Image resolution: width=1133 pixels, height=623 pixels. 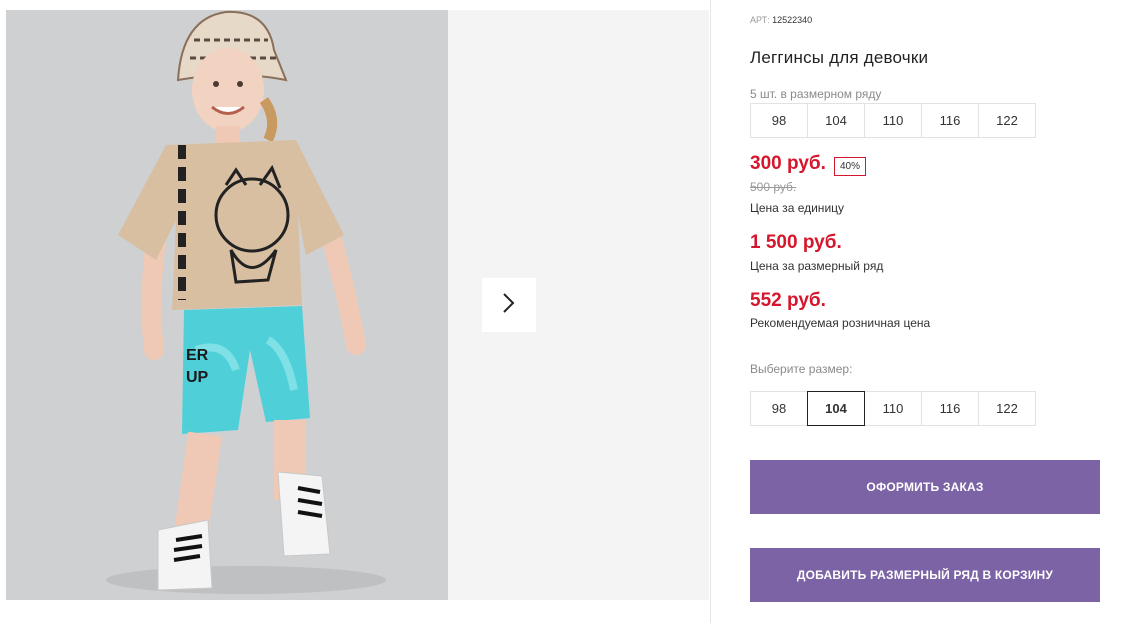 I want to click on size-selector: 98 104 110 116 122, so click(x=893, y=408).